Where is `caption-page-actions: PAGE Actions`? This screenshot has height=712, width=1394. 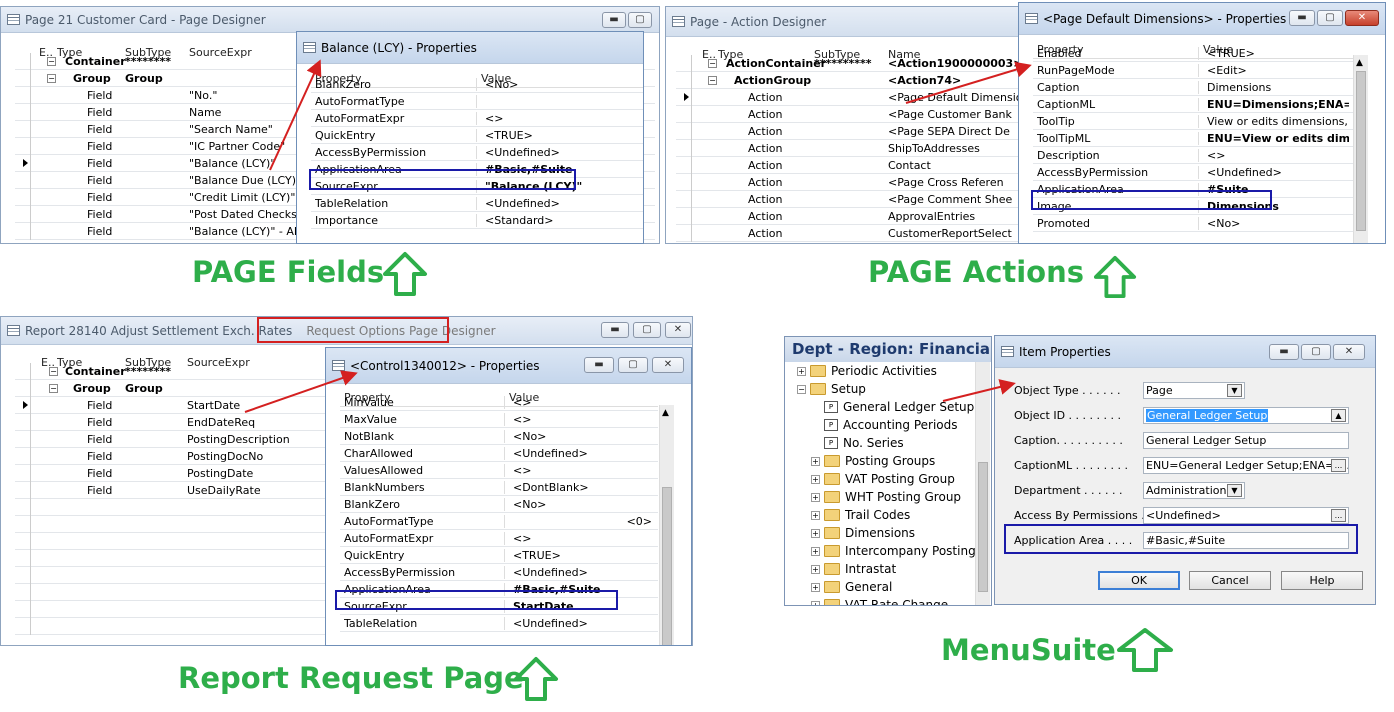
caption-page-actions: PAGE Actions is located at coordinates (976, 272).